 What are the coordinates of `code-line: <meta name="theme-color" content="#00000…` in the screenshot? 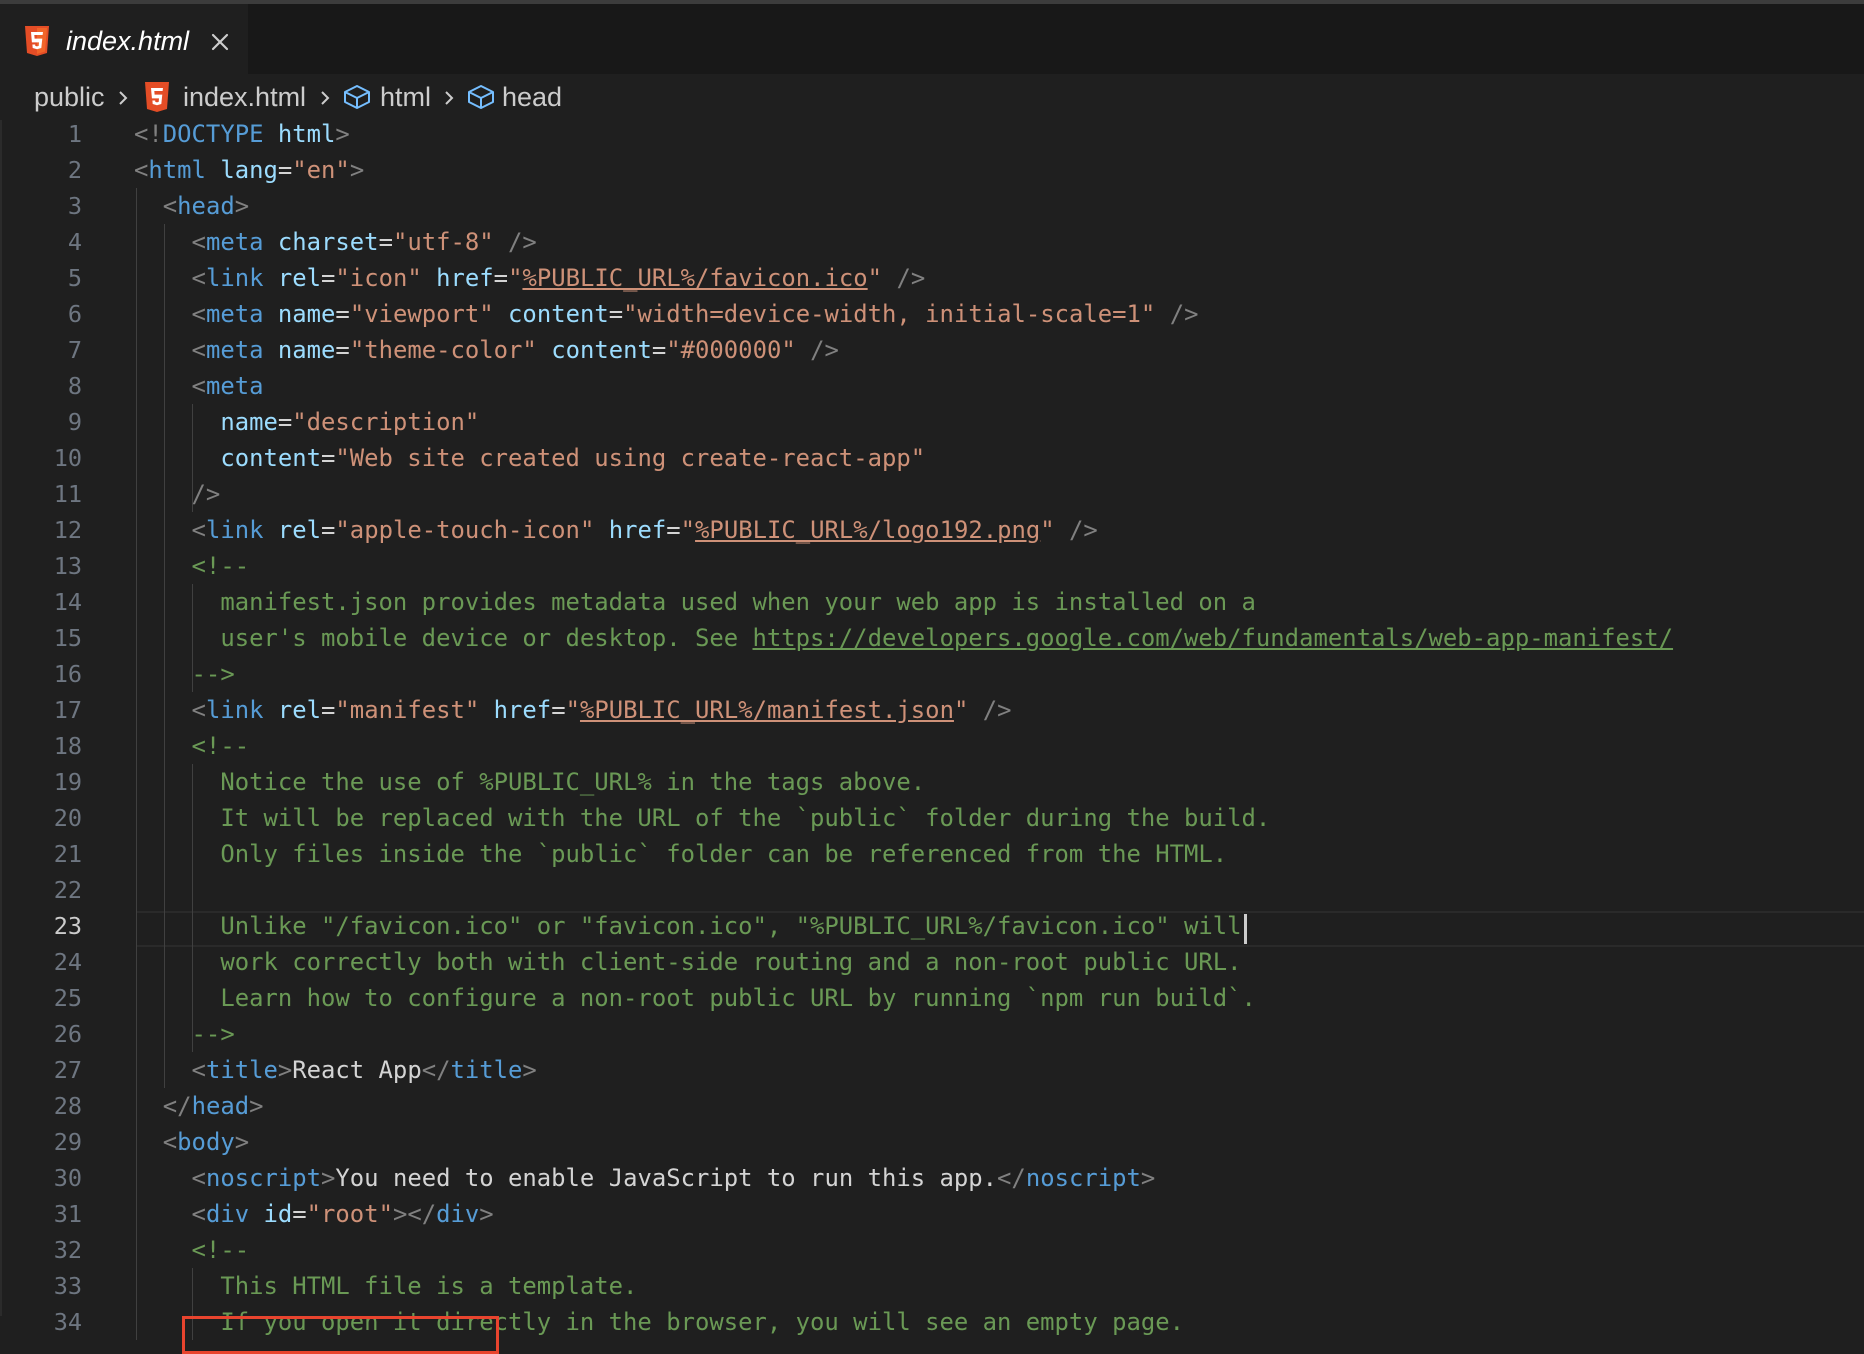 It's located at (486, 350).